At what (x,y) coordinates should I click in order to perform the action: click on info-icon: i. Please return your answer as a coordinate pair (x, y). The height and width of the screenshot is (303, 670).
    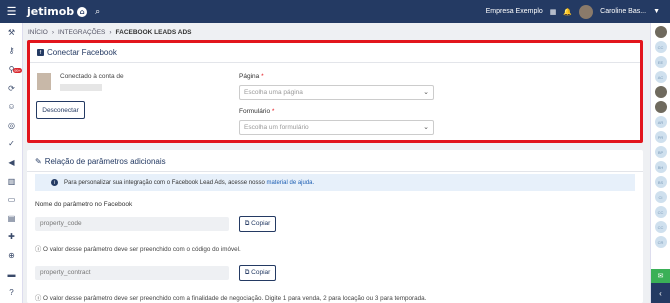
    Looking at the image, I should click on (54, 182).